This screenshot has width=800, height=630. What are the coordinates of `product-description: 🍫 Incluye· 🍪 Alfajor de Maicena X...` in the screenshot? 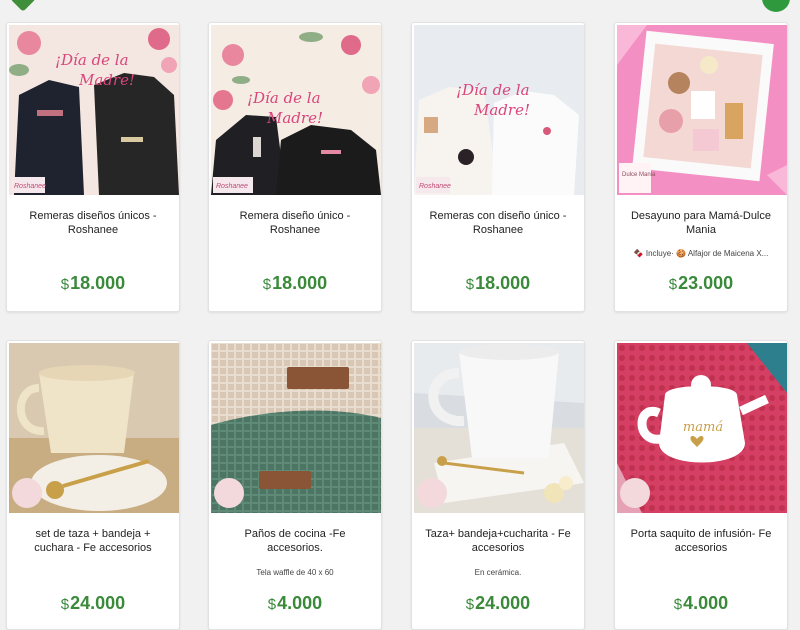 It's located at (701, 253).